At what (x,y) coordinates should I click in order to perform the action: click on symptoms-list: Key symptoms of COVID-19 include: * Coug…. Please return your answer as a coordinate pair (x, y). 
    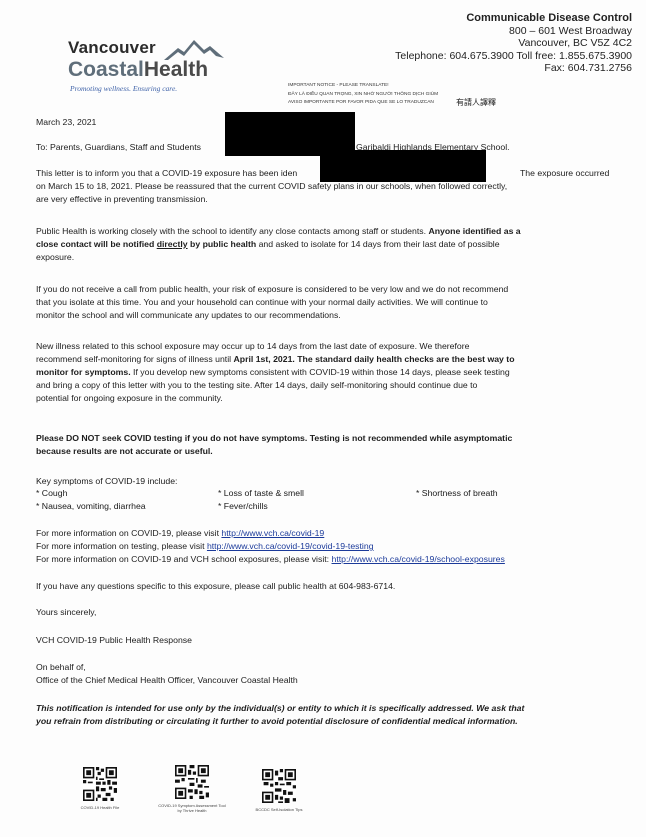
    Looking at the image, I should click on (319, 493).